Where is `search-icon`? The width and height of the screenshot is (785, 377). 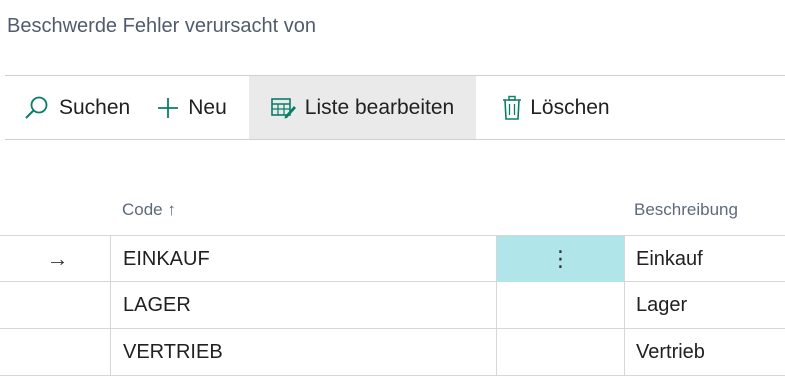
search-icon is located at coordinates (37, 108).